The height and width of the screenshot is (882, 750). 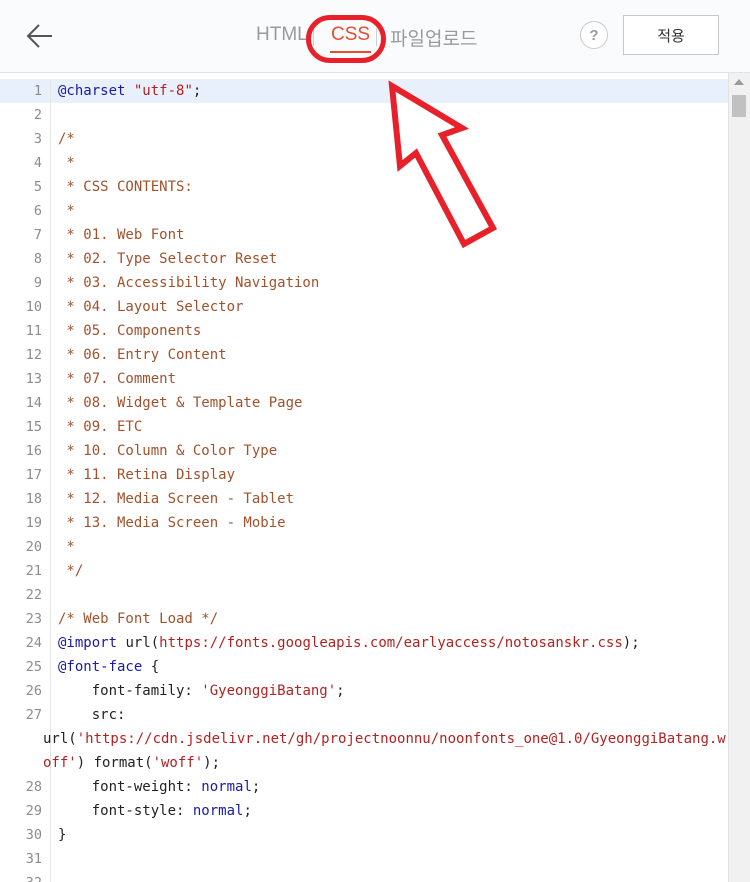 I want to click on vertical-scrollbar, so click(x=739, y=477).